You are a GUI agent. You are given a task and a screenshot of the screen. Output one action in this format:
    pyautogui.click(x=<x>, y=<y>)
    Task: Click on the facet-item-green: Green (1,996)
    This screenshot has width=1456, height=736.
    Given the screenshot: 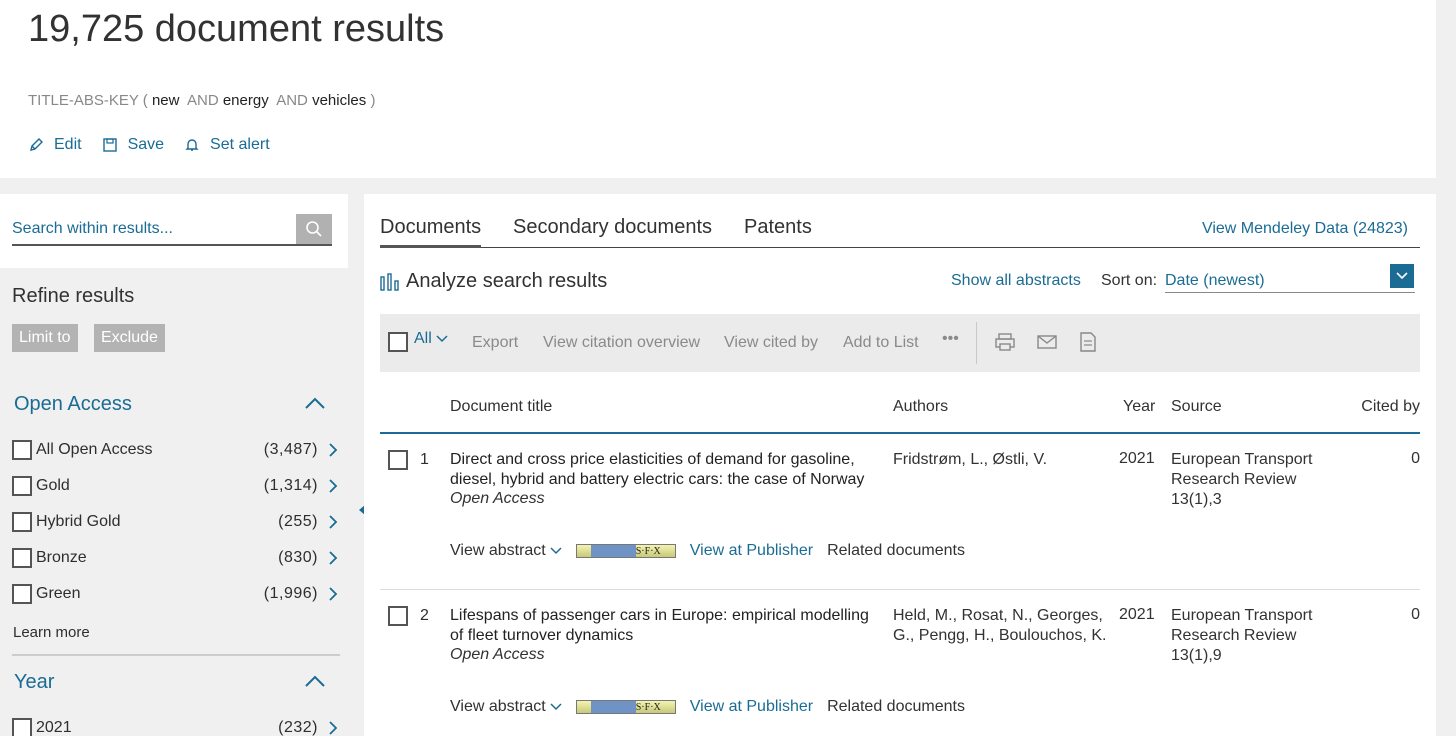 What is the action you would take?
    pyautogui.click(x=176, y=594)
    